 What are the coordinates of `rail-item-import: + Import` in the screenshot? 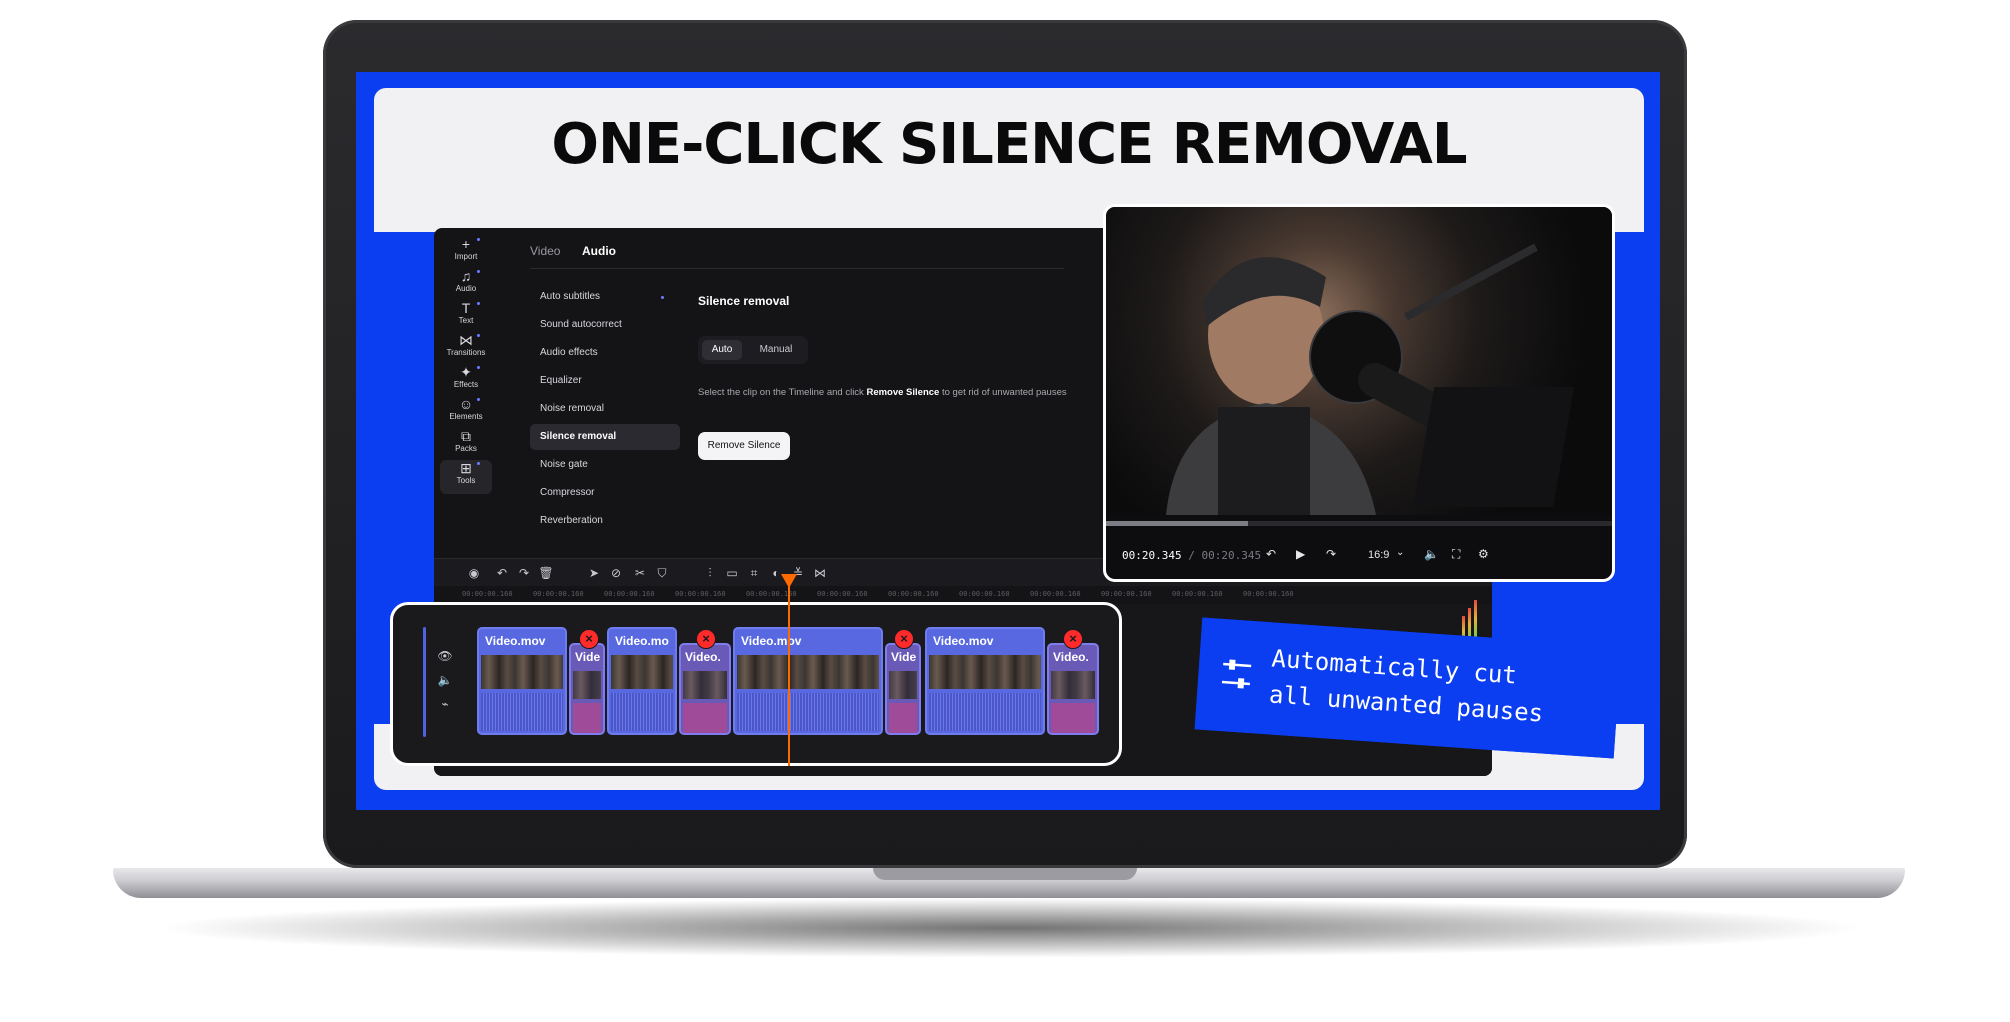 It's located at (466, 251).